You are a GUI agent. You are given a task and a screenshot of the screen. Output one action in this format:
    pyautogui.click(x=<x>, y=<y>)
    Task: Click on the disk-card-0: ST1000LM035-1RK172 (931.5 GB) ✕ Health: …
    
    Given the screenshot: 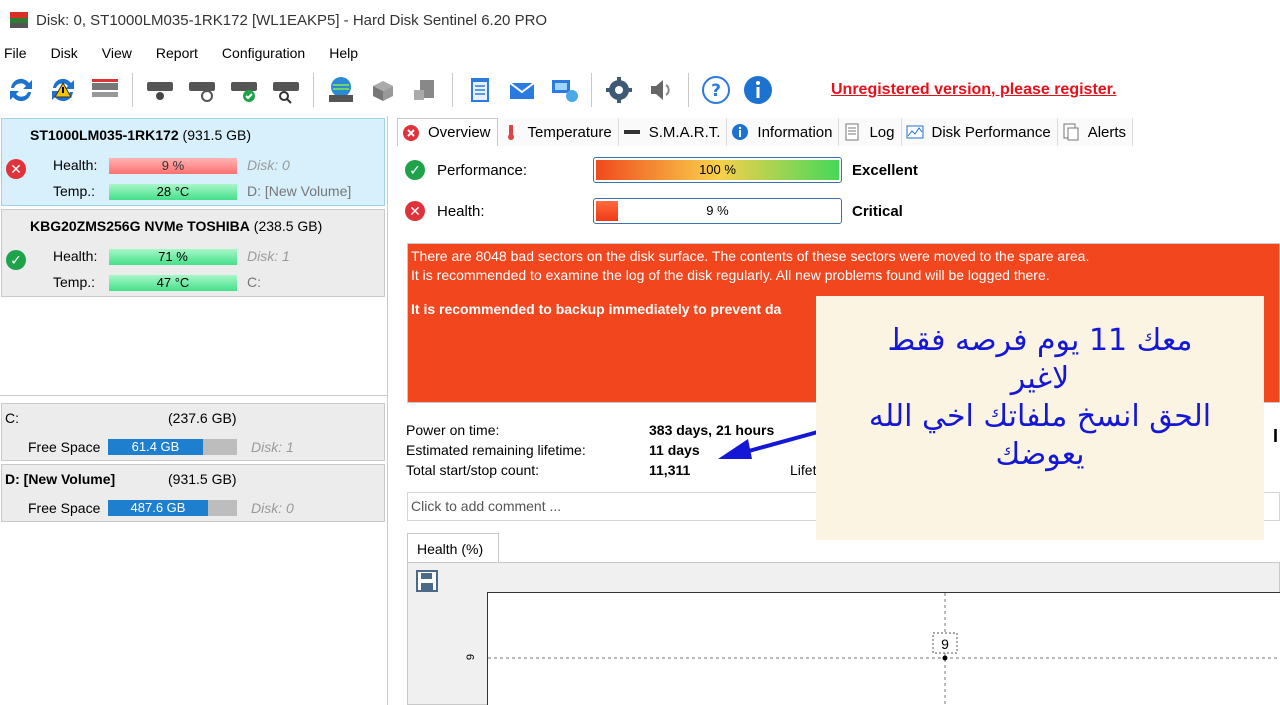 What is the action you would take?
    pyautogui.click(x=193, y=162)
    